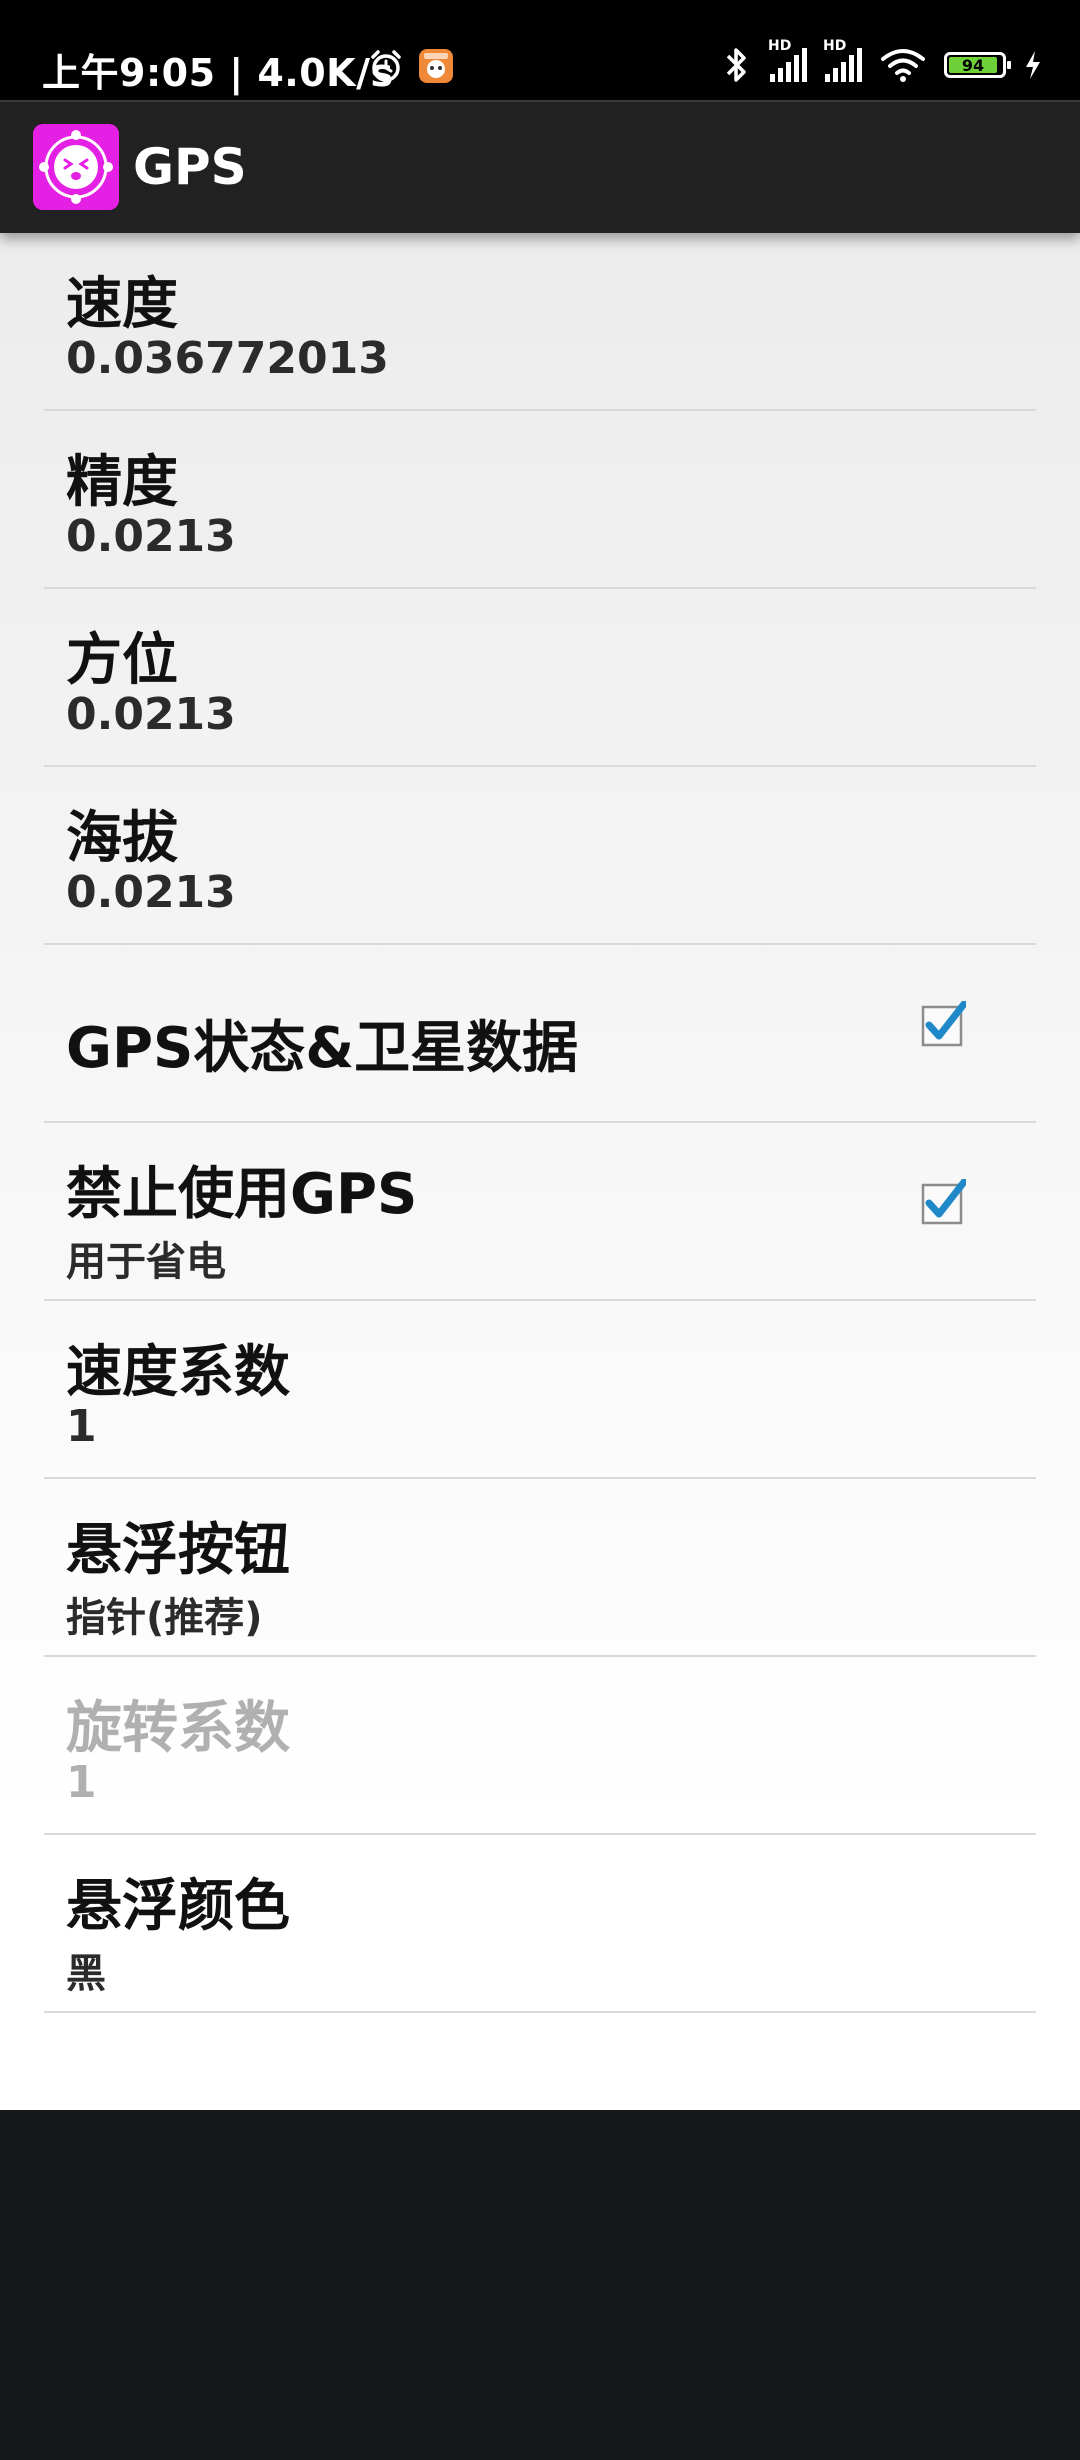  What do you see at coordinates (122, 660) in the screenshot?
I see `pref-title: 方位` at bounding box center [122, 660].